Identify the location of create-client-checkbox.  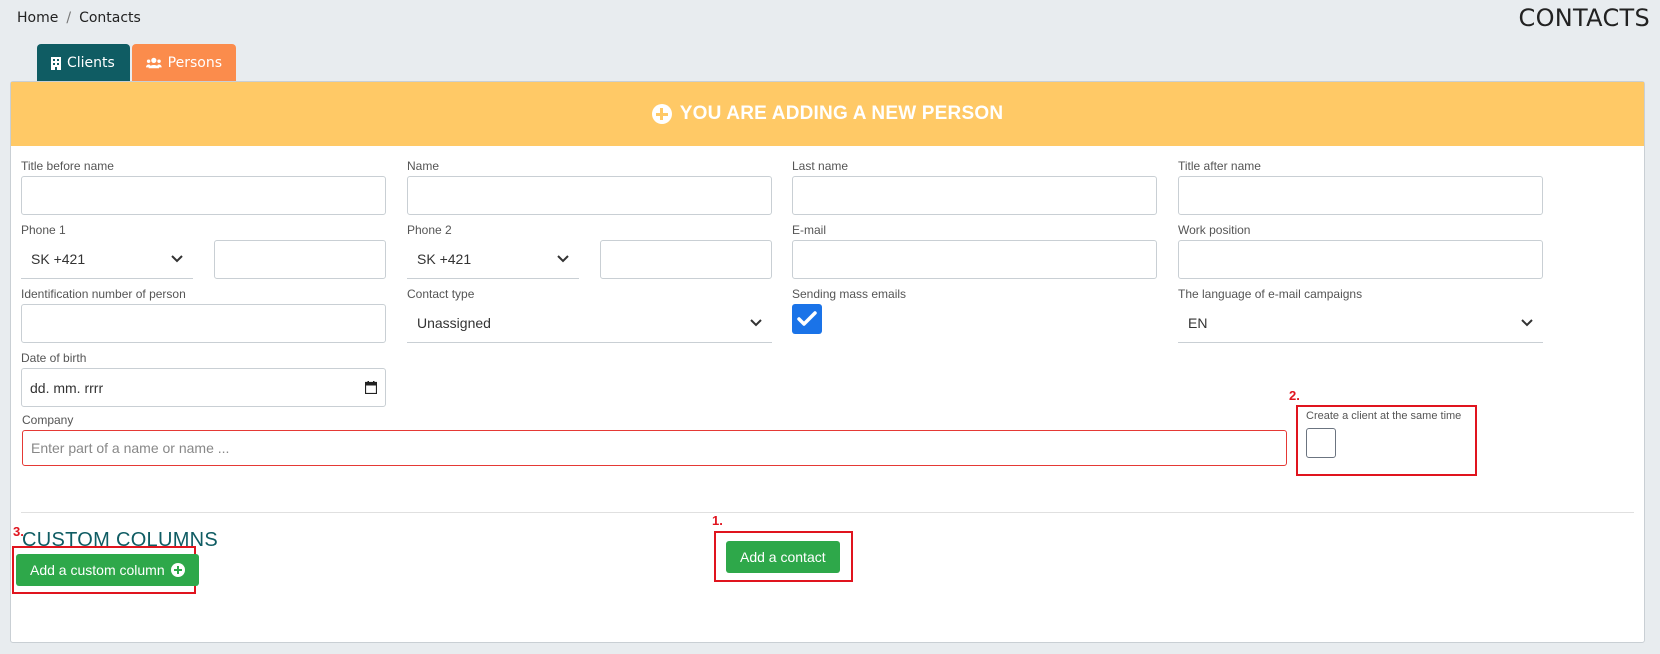
(1321, 443).